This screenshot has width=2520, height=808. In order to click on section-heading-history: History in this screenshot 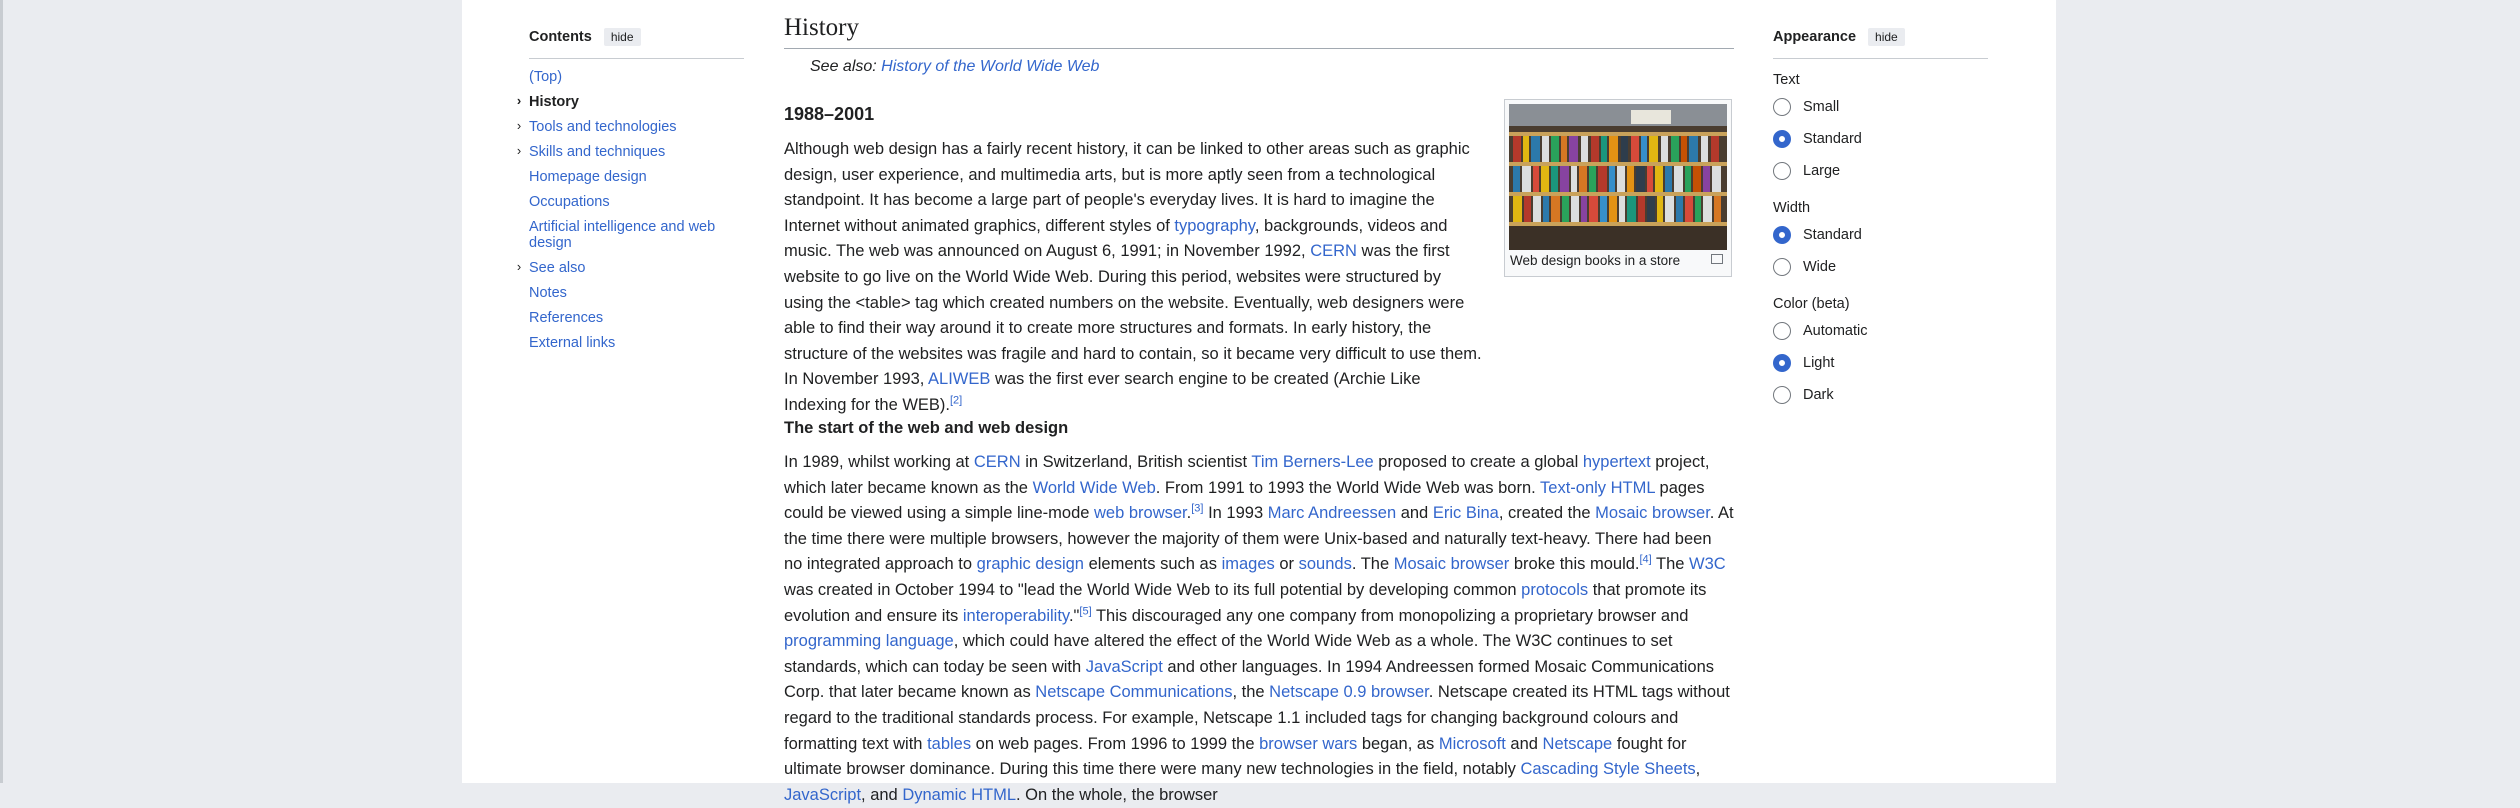, I will do `click(1259, 31)`.